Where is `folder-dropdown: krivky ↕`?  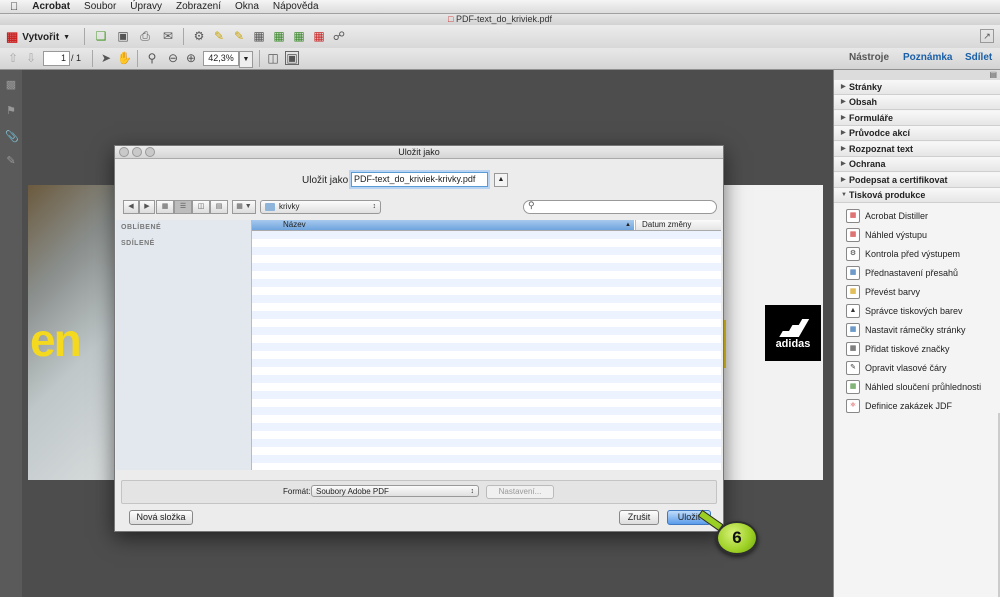
folder-dropdown: krivky ↕ is located at coordinates (320, 207).